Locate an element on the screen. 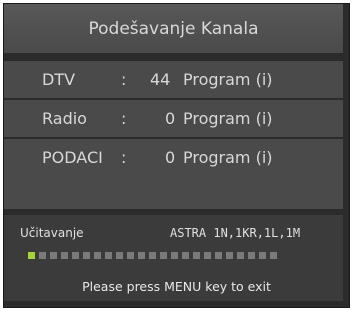  scan-progress-bar is located at coordinates (152, 255).